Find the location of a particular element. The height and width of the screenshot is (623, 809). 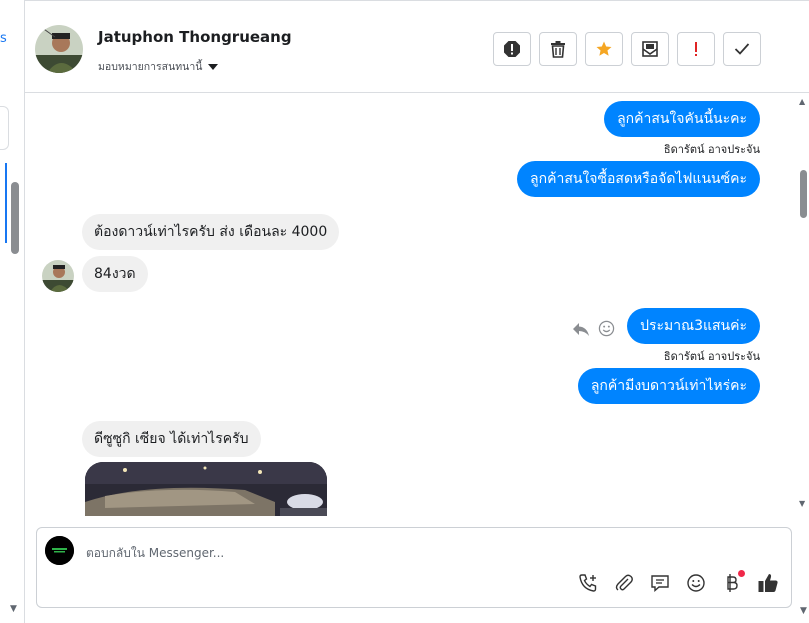

incoming-photo-attachment is located at coordinates (206, 489).